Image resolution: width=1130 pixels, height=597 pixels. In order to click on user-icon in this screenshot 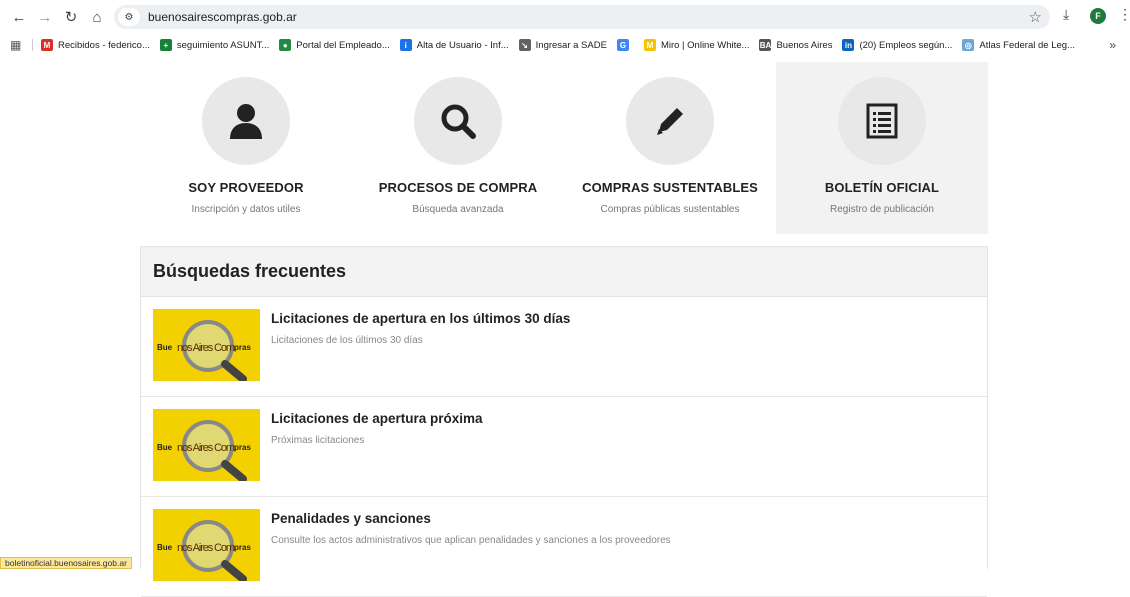, I will do `click(246, 121)`.